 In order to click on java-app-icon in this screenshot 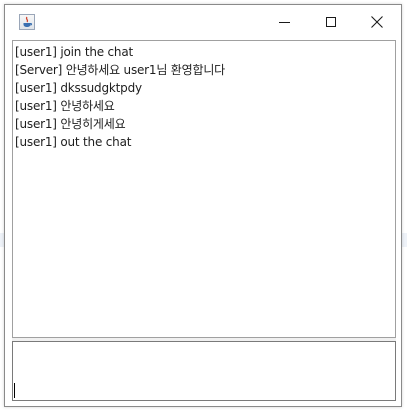, I will do `click(27, 22)`.